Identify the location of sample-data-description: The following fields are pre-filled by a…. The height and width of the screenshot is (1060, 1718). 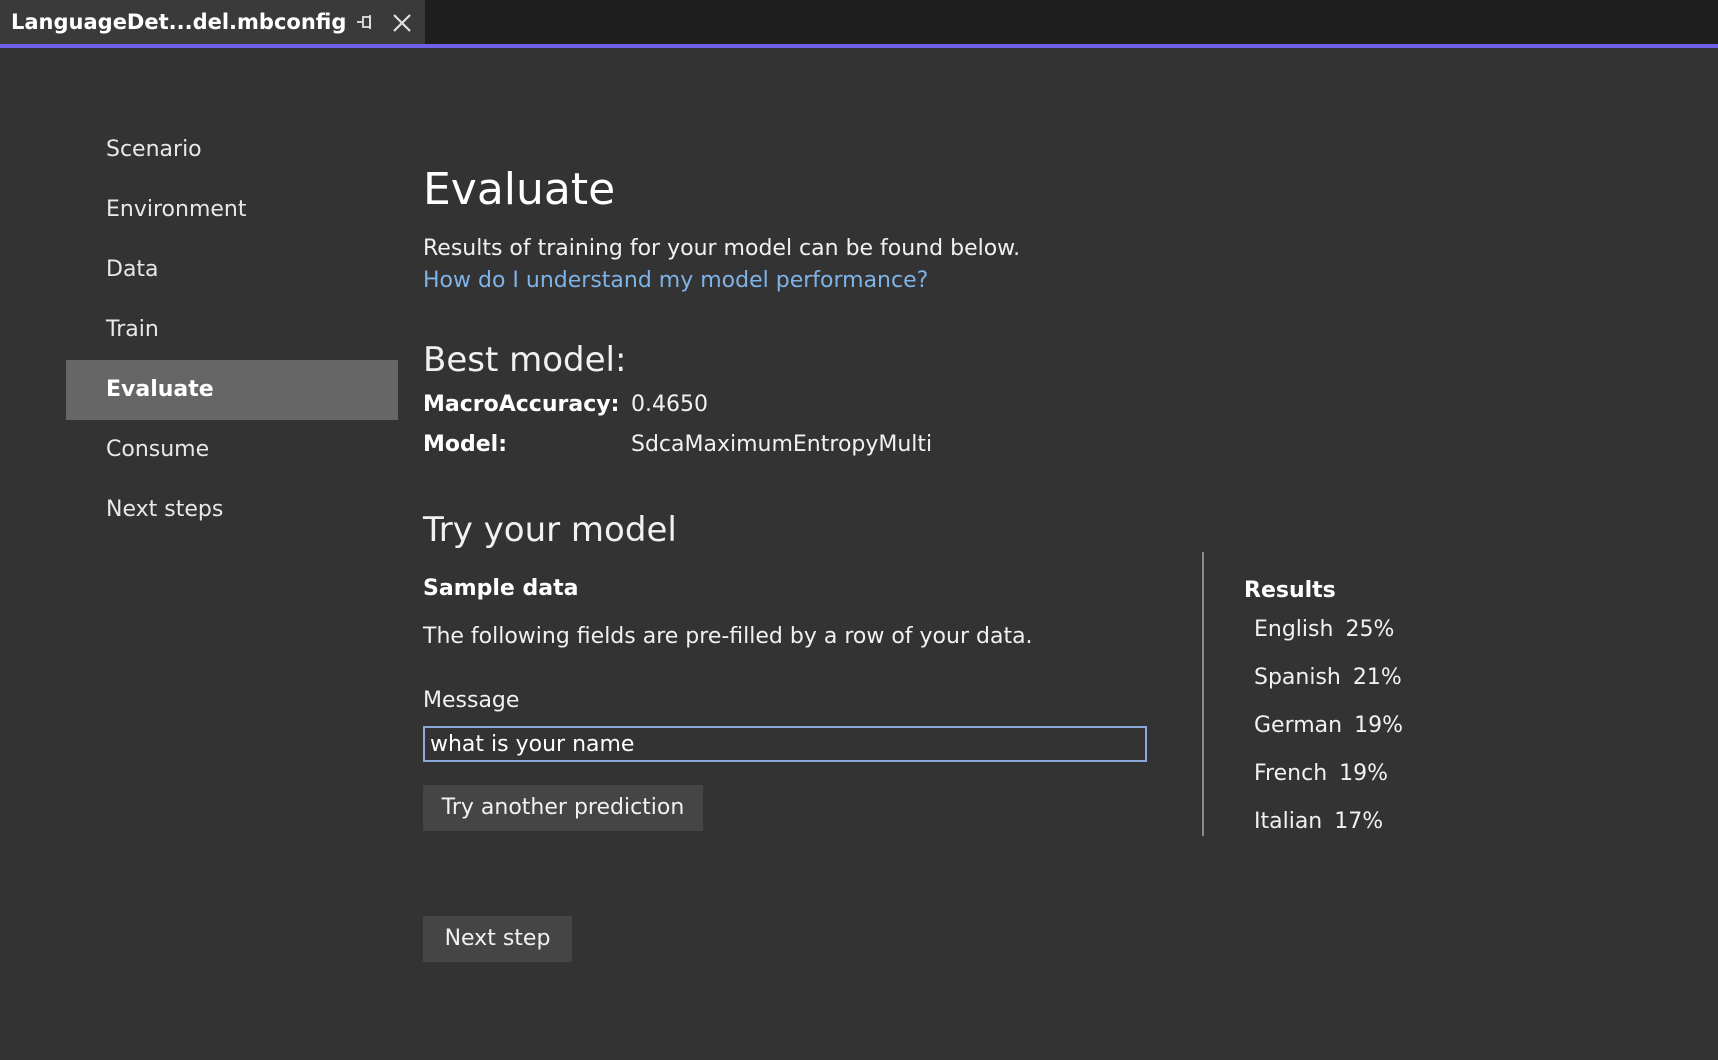
(728, 636).